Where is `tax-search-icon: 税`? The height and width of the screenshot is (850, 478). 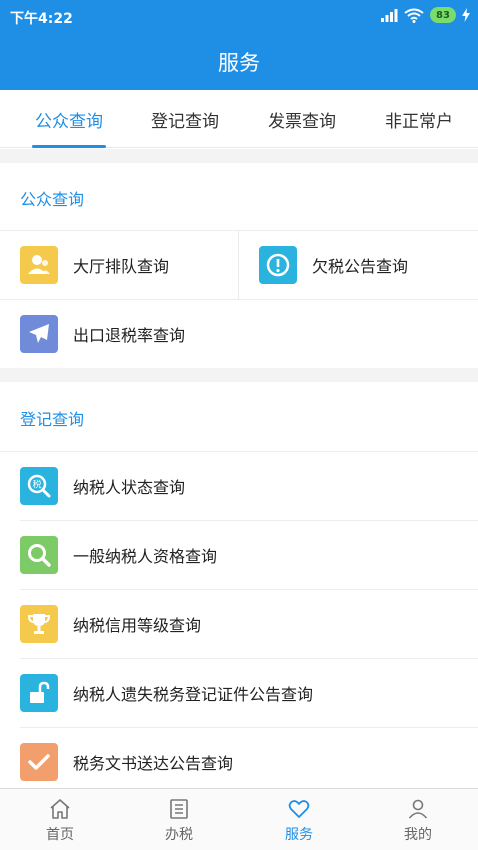
tax-search-icon: 税 is located at coordinates (39, 485).